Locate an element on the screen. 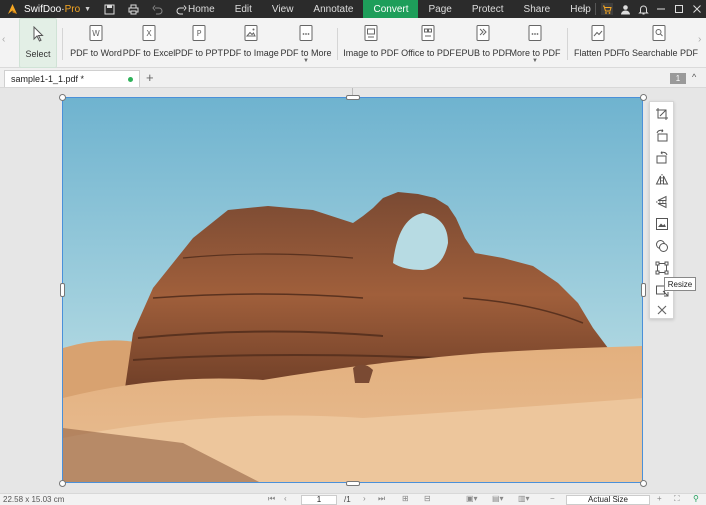 Image resolution: width=706 pixels, height=505 pixels. to-searchable-pdf-label: To Searchable PDF is located at coordinates (659, 53).